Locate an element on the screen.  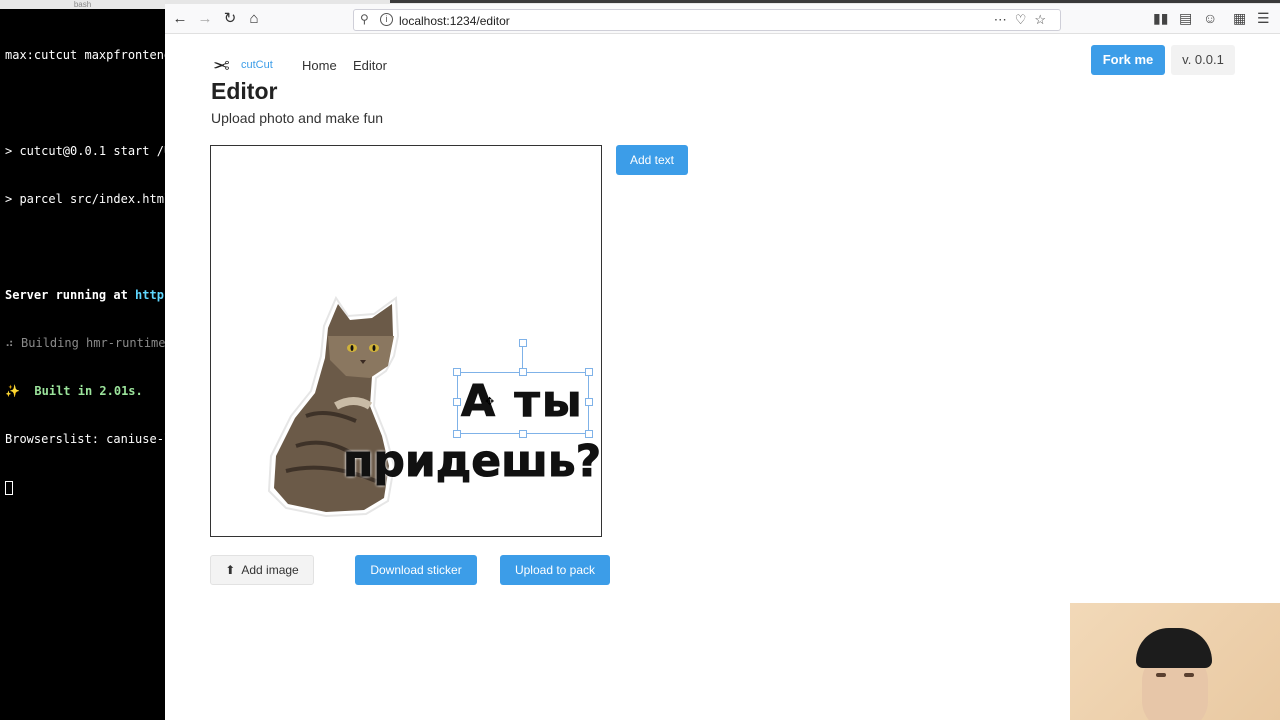
terminal-url: http:/ is located at coordinates (150, 295).